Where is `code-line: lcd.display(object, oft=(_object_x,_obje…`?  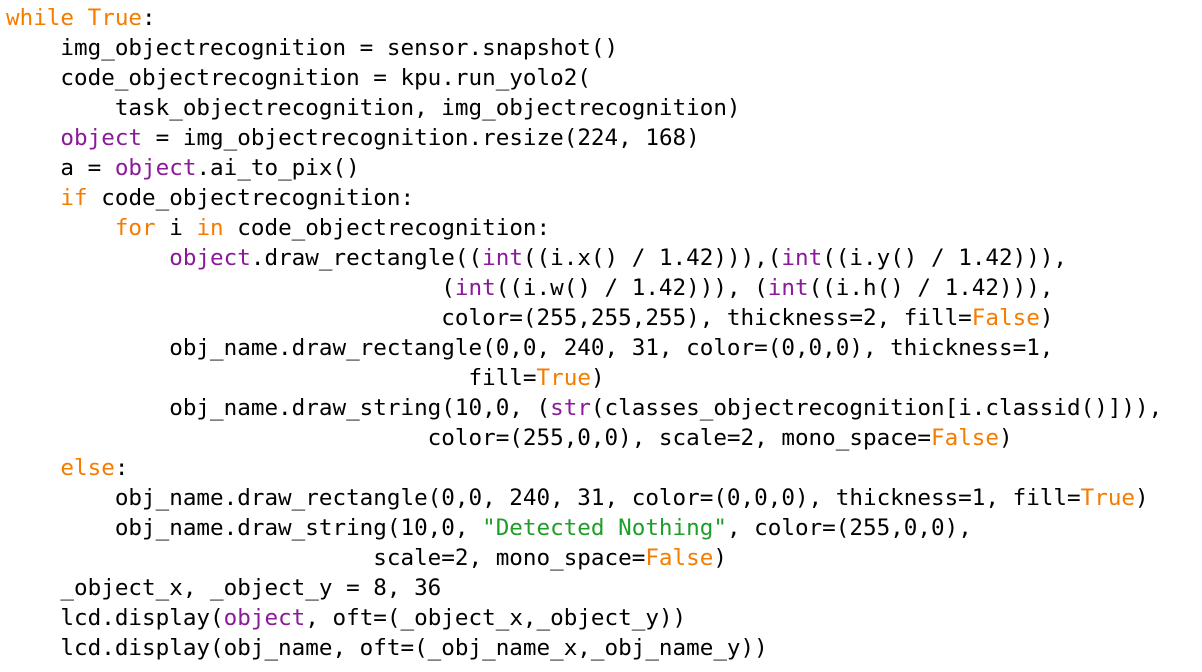 code-line: lcd.display(object, oft=(_object_x,_obje… is located at coordinates (604, 618).